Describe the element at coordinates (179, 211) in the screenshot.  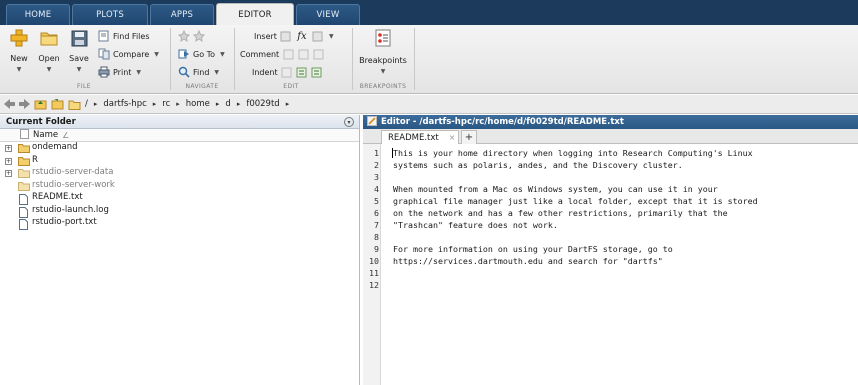
I see `file-list-item: rstudio-launch.log` at that location.